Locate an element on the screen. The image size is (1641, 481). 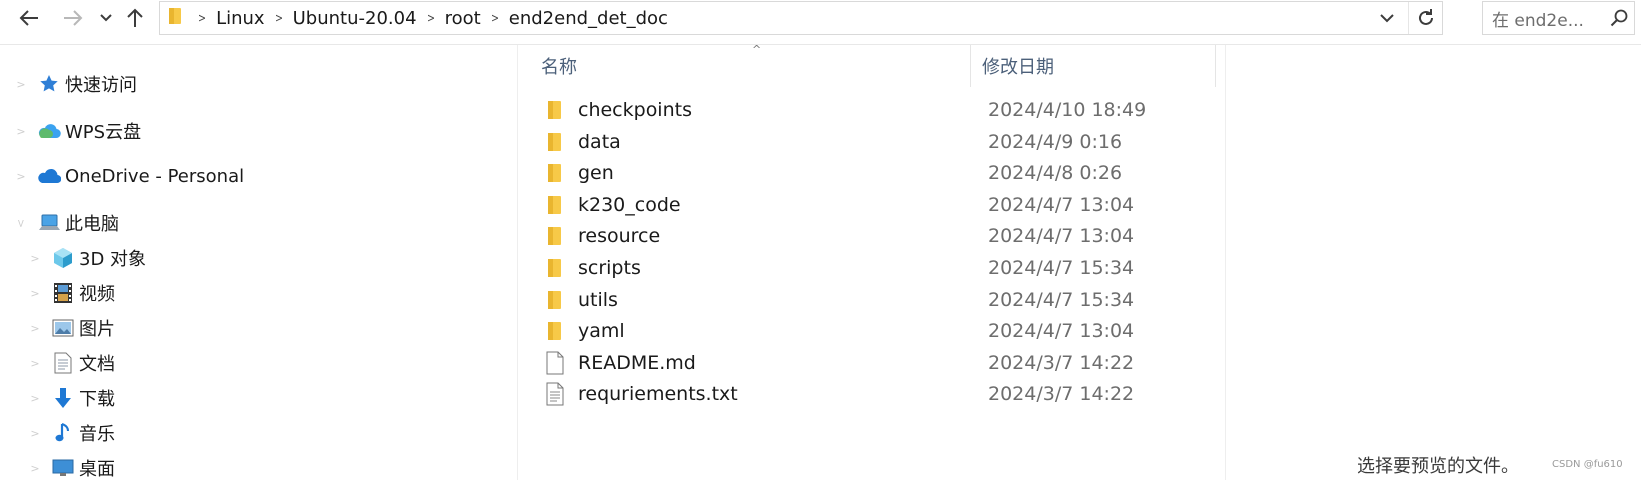
picture-icon is located at coordinates (63, 328).